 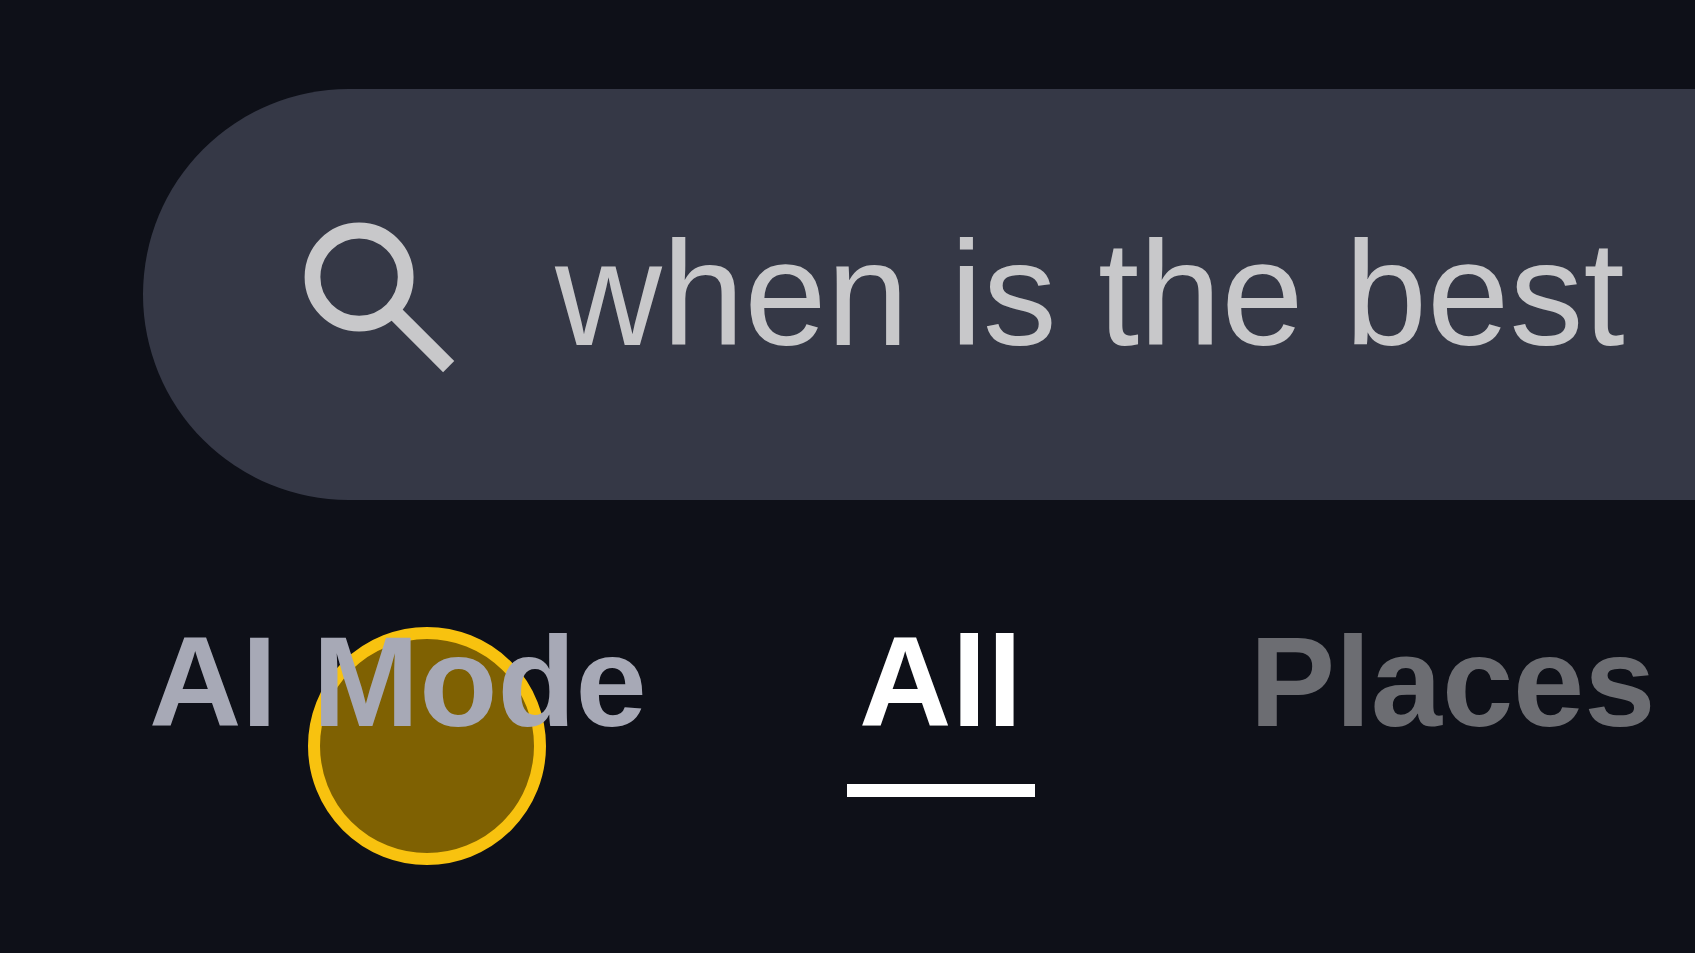 What do you see at coordinates (940, 682) in the screenshot?
I see `tab: All` at bounding box center [940, 682].